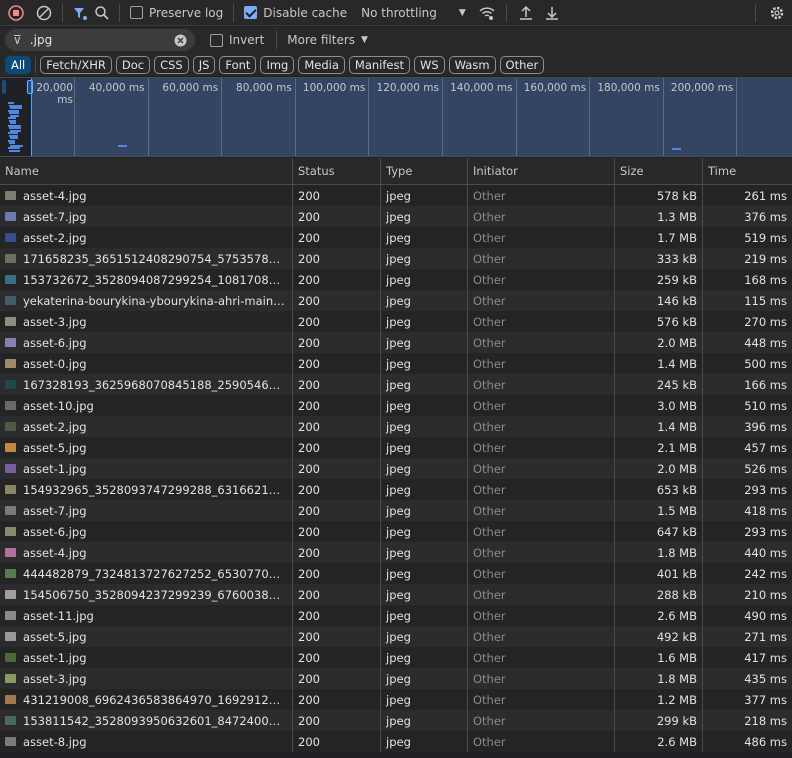 The image size is (792, 758). What do you see at coordinates (18, 64) in the screenshot?
I see `type-filter-all: All` at bounding box center [18, 64].